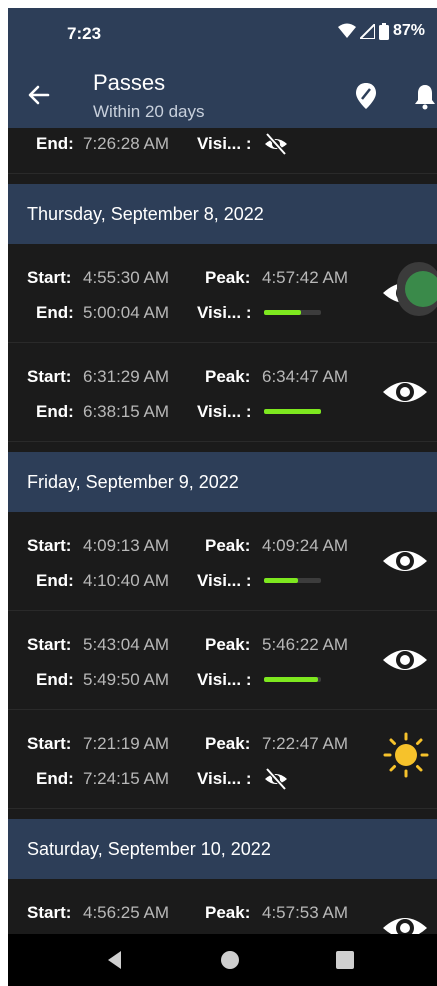  I want to click on peak-time: 4:57:42 AM, so click(305, 277).